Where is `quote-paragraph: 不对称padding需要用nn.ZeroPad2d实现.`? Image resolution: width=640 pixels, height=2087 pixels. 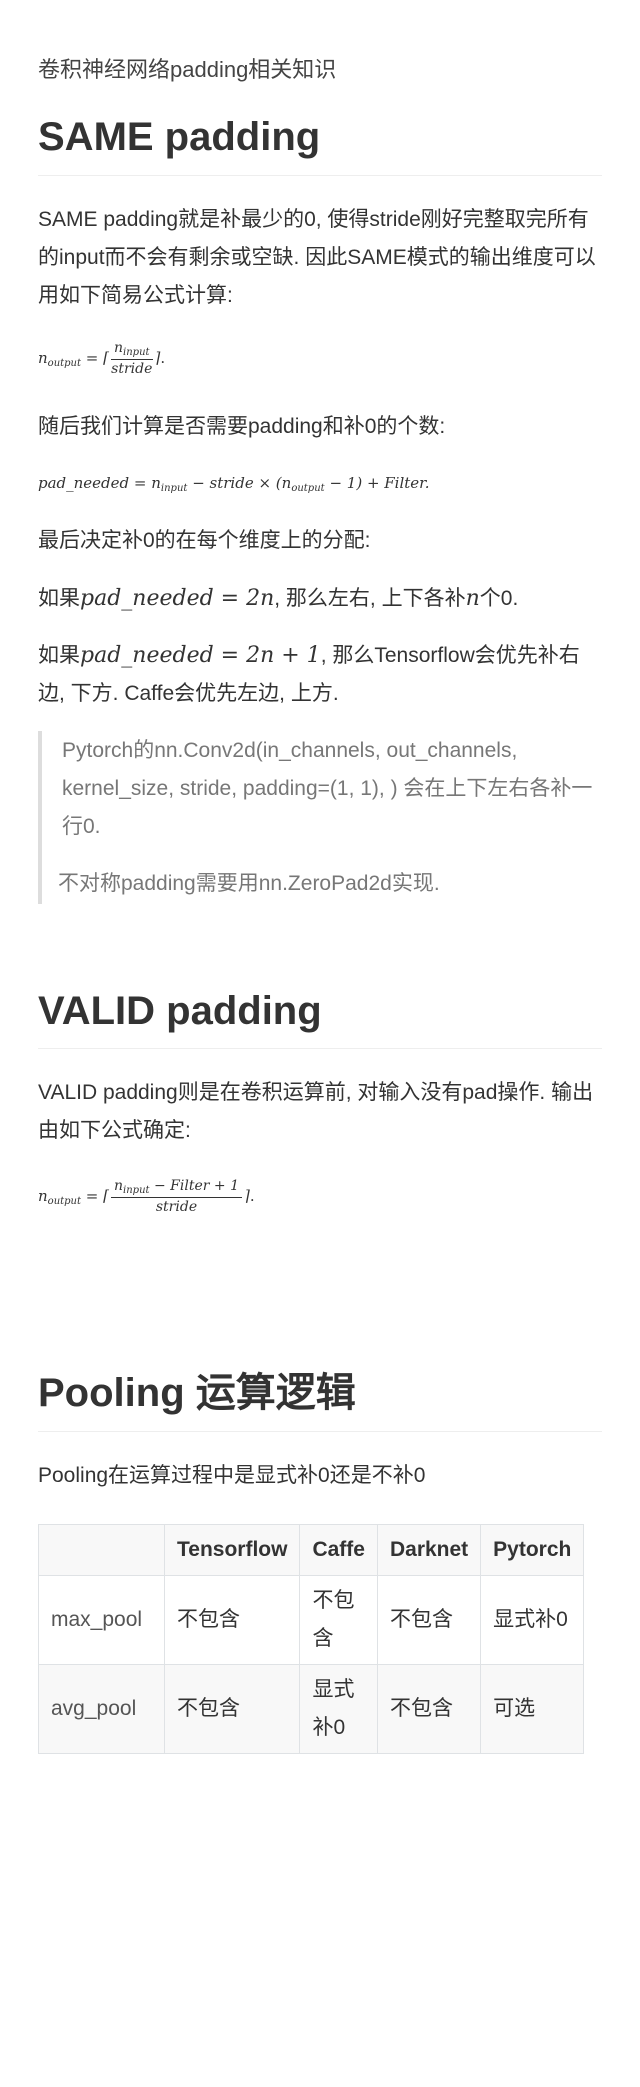 quote-paragraph: 不对称padding需要用nn.ZeroPad2d实现. is located at coordinates (249, 883).